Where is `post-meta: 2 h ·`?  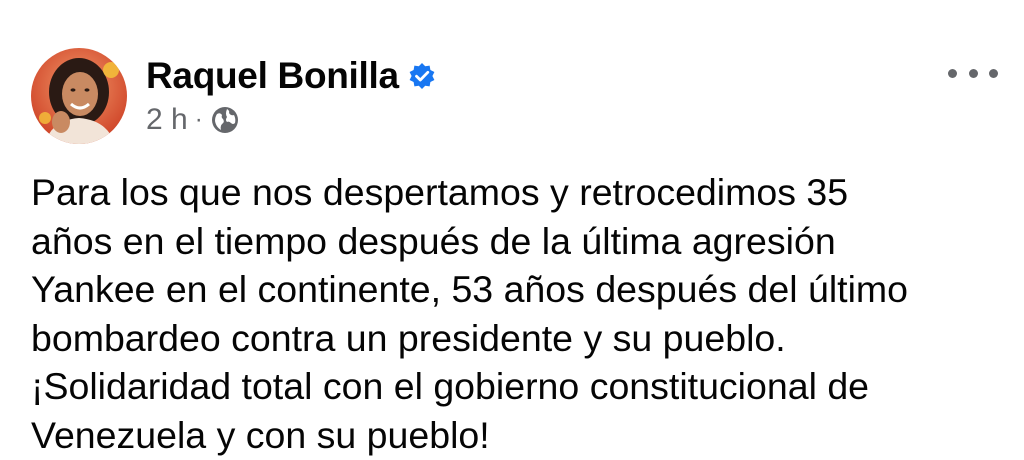
post-meta: 2 h · is located at coordinates (193, 120).